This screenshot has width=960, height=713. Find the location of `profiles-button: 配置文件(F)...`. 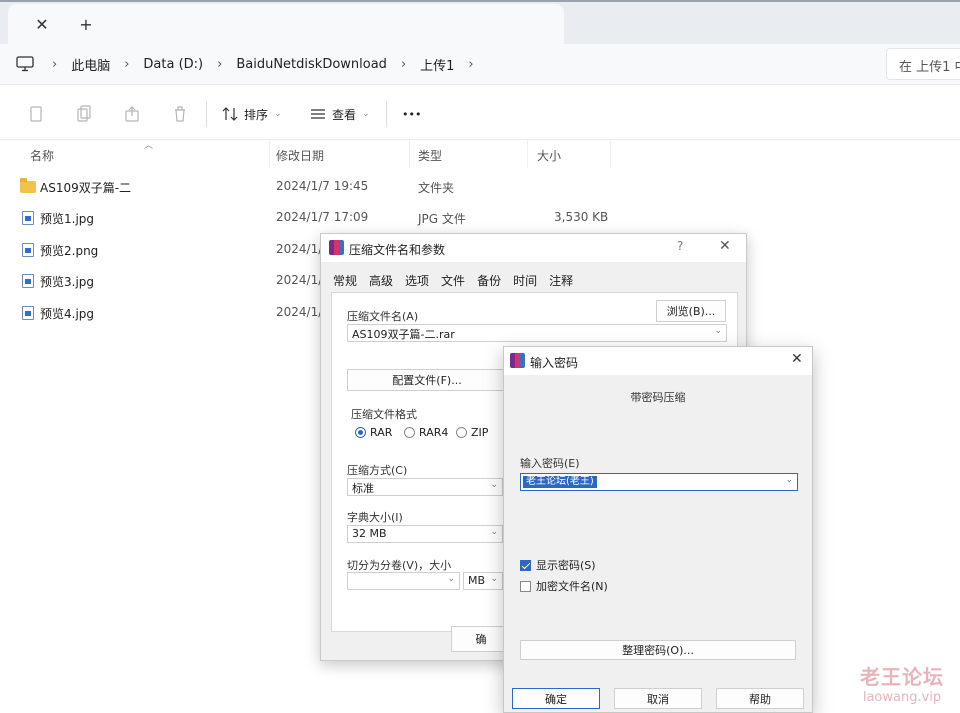

profiles-button: 配置文件(F)... is located at coordinates (427, 380).